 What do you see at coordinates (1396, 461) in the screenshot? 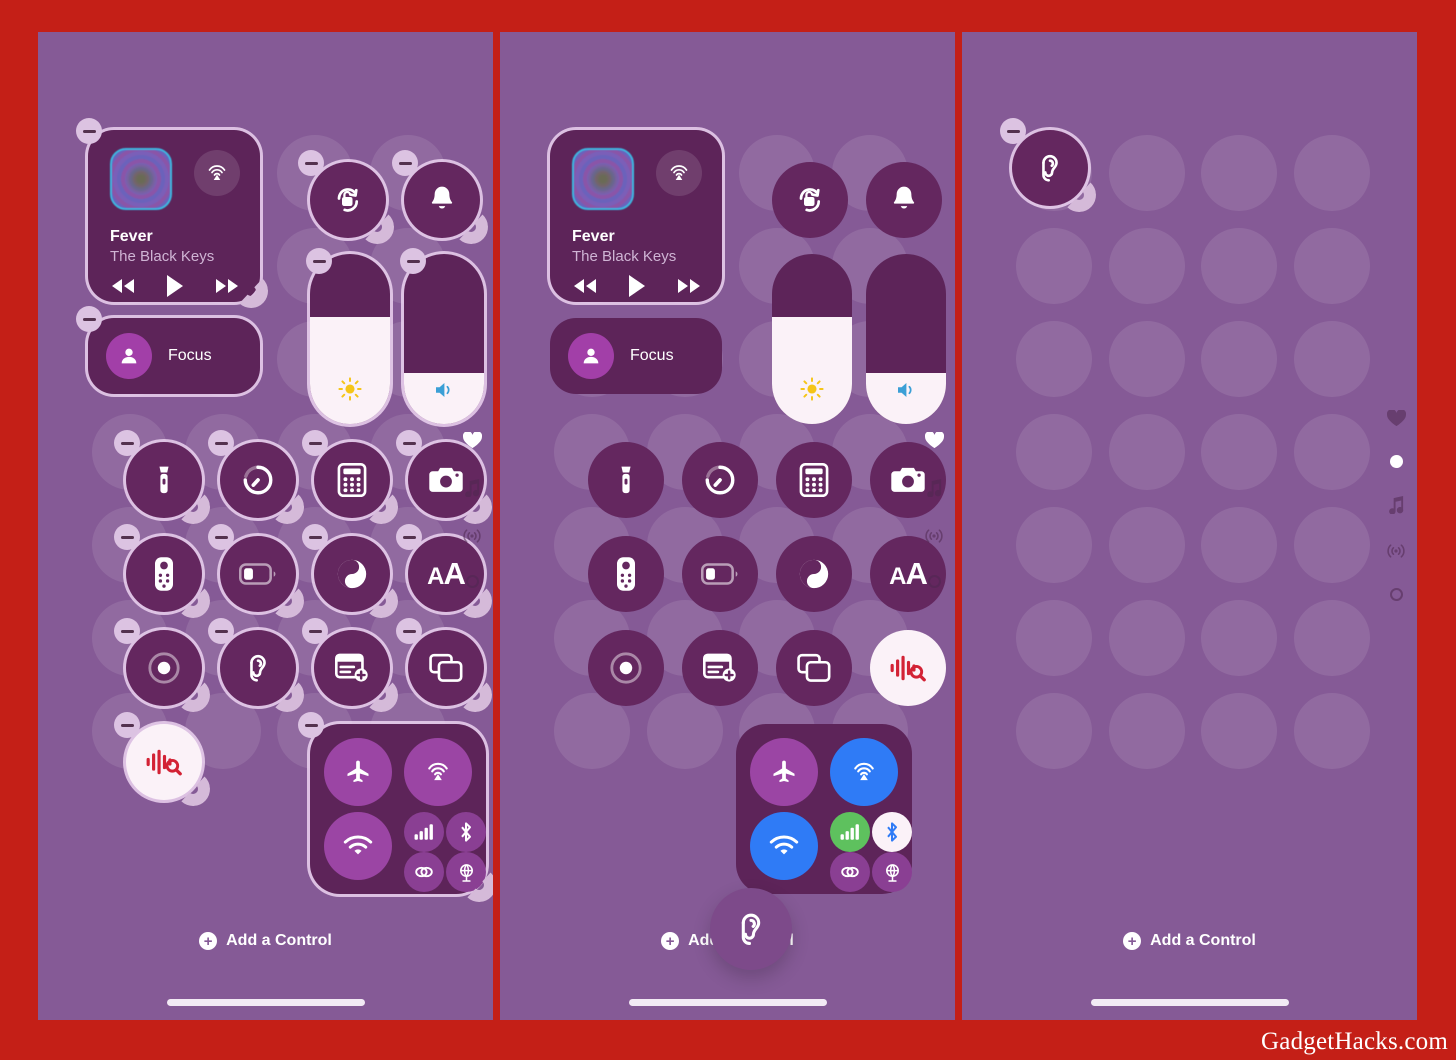
I see `current-page-indicator` at bounding box center [1396, 461].